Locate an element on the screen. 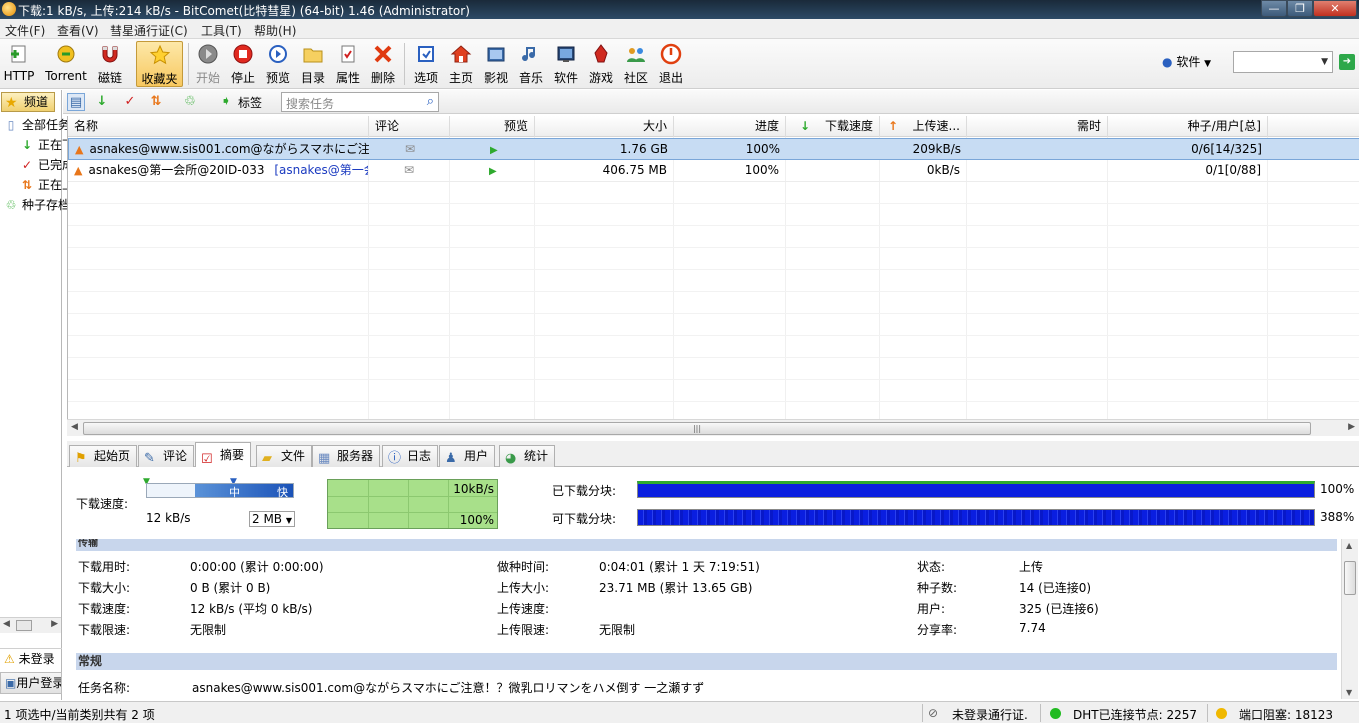 This screenshot has height=723, width=1359. games-button: 游戏 is located at coordinates (601, 64).